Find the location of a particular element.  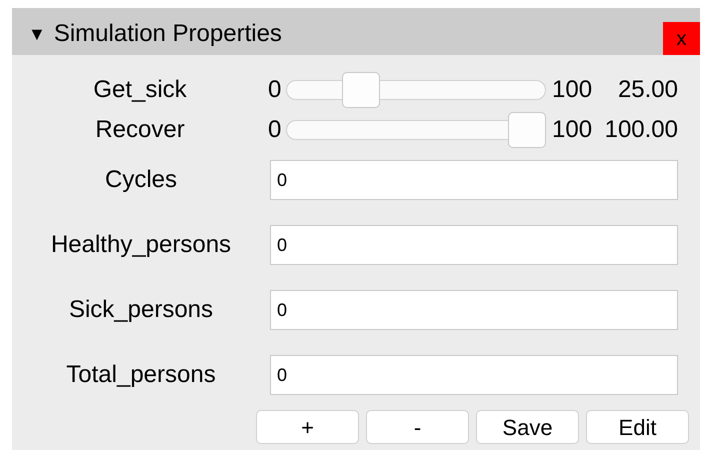

field-label: Cycles is located at coordinates (141, 180).